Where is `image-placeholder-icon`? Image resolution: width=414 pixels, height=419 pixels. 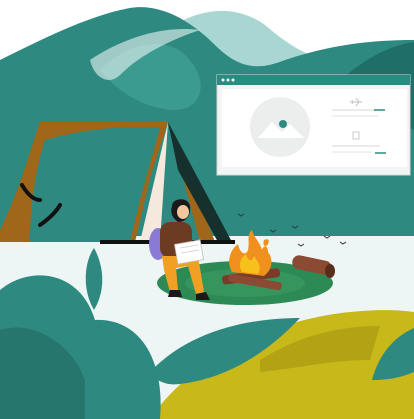 image-placeholder-icon is located at coordinates (280, 127).